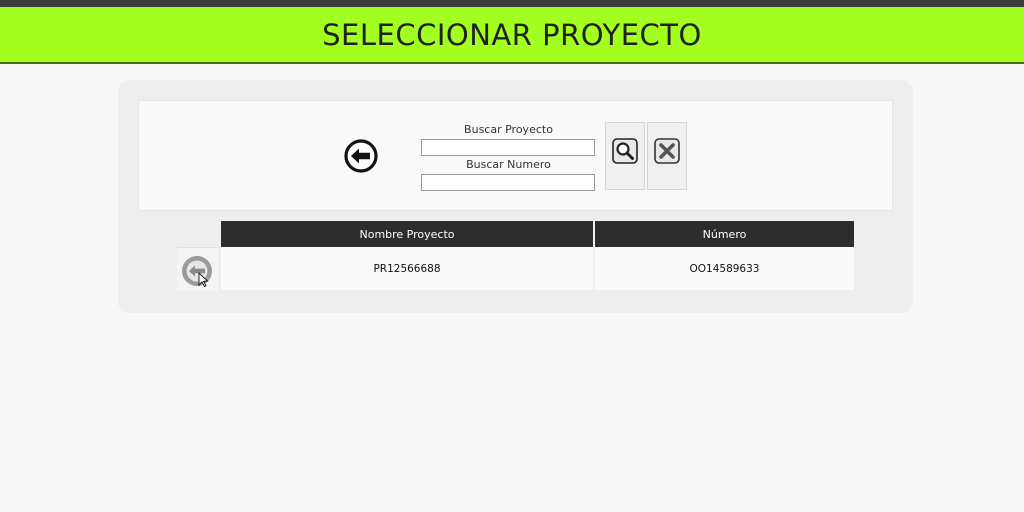 The image size is (1024, 512). I want to click on back-arrow-circle-icon, so click(361, 156).